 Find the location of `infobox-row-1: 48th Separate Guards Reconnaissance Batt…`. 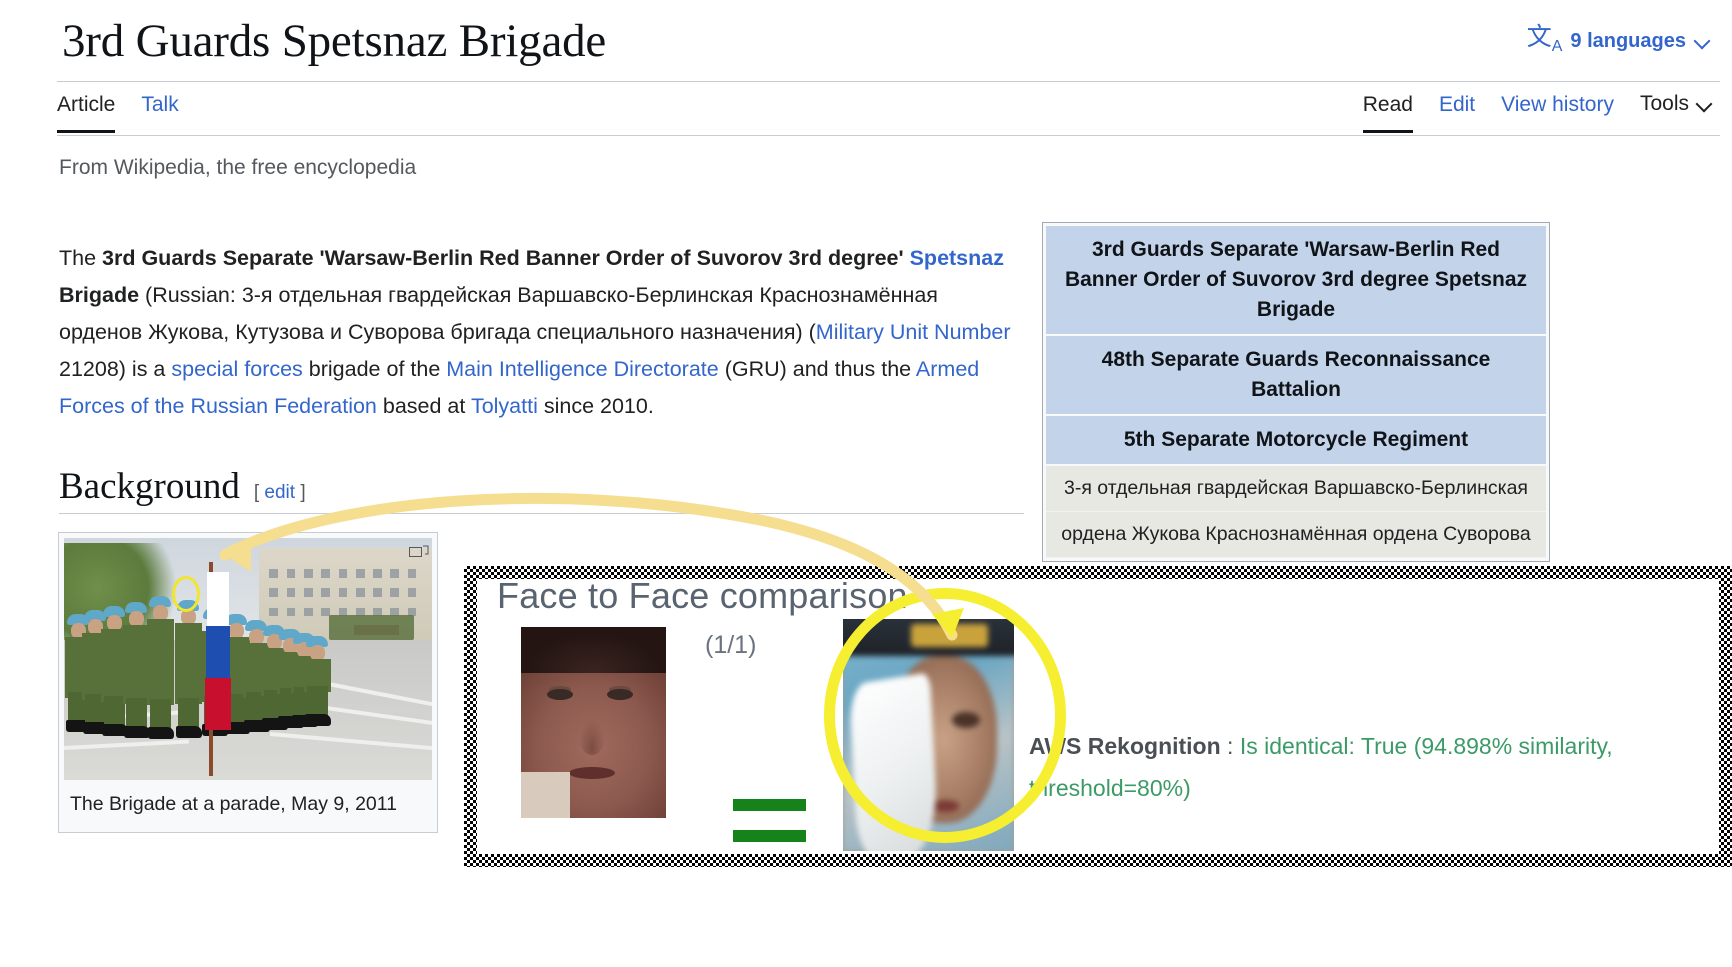

infobox-row-1: 48th Separate Guards Reconnaissance Batt… is located at coordinates (1296, 376).